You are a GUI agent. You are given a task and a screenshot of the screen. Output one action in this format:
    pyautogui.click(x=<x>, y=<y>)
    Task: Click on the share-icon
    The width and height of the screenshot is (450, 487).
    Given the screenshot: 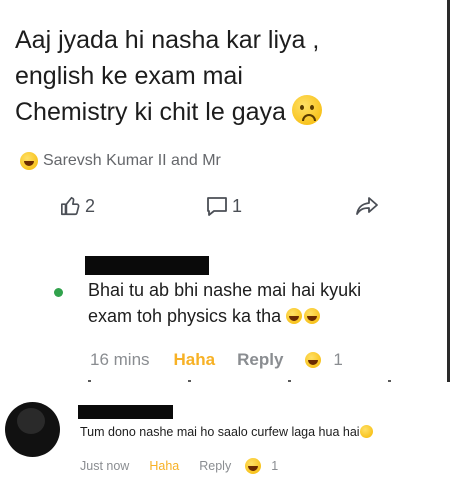 What is the action you would take?
    pyautogui.click(x=367, y=206)
    